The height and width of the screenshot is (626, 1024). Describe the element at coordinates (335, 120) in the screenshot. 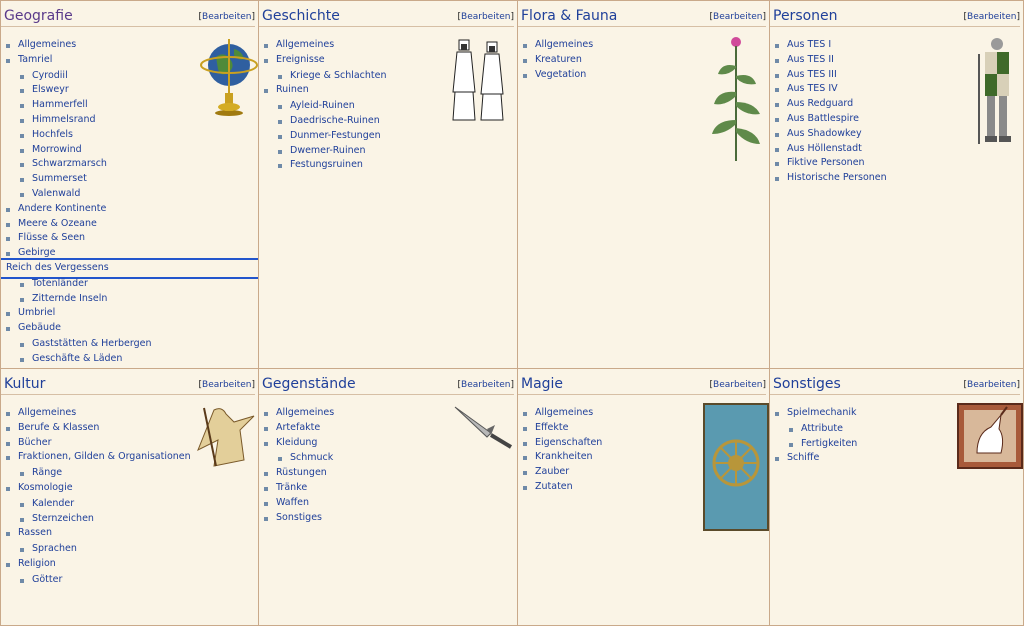

I see `category-link: Daedrische-Ruinen` at that location.